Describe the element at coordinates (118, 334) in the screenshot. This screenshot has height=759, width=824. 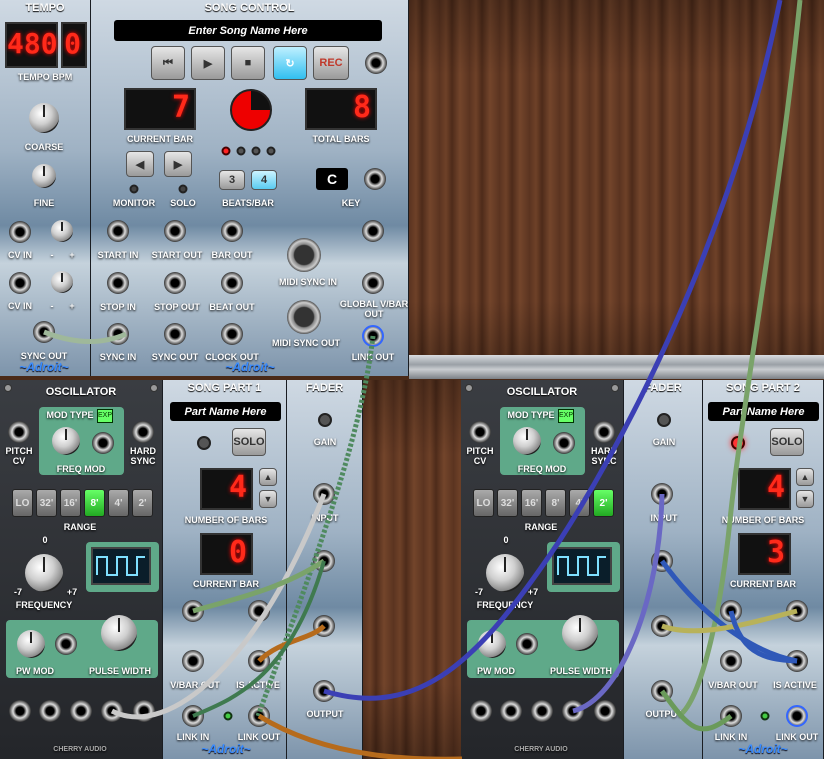
I see `sync-in-jack` at that location.